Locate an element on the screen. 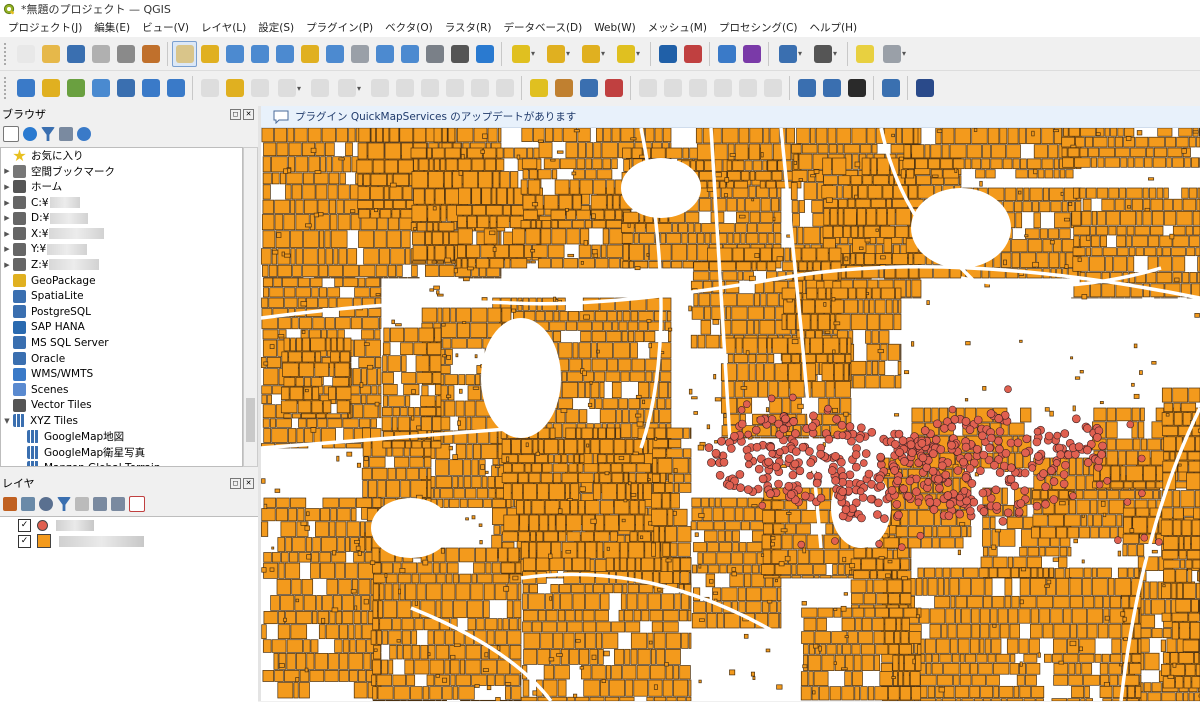 Image resolution: width=1200 pixels, height=702 pixels. zoom-to-layer-button is located at coordinates (334, 54).